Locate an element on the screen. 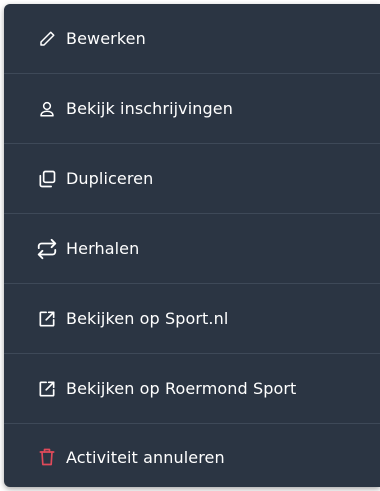  menu-item-label: Bewerken is located at coordinates (106, 38).